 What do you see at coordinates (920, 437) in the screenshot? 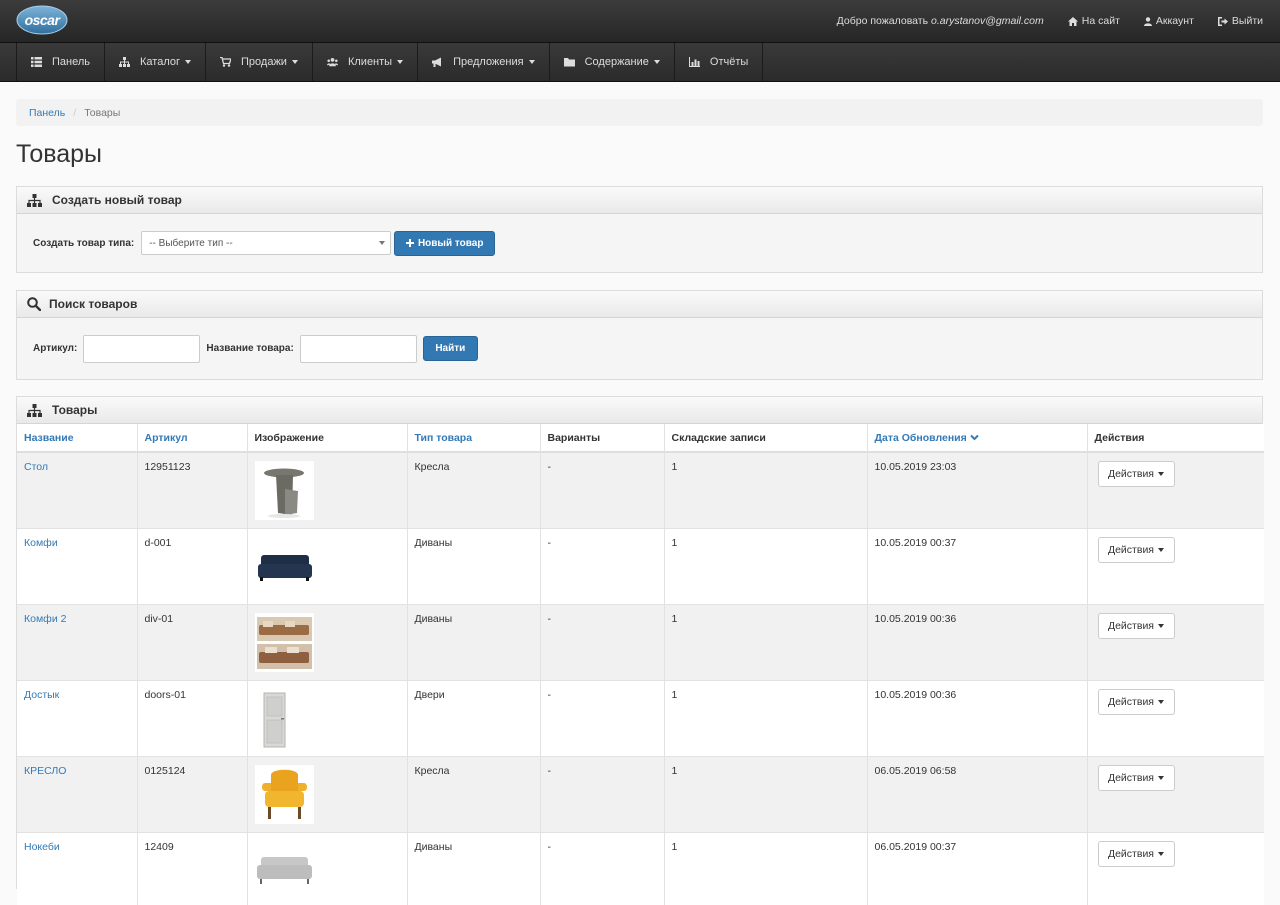
I see `column-header-updated-label: Дата Обновления` at bounding box center [920, 437].